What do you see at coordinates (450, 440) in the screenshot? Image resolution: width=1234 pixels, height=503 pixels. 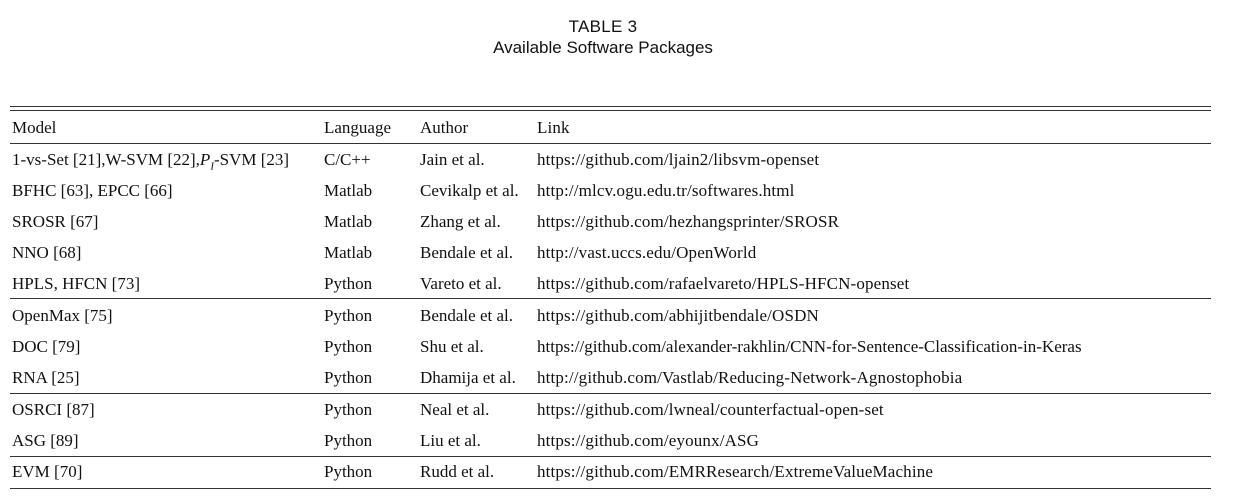 I see `cell-author: Liu et al.` at bounding box center [450, 440].